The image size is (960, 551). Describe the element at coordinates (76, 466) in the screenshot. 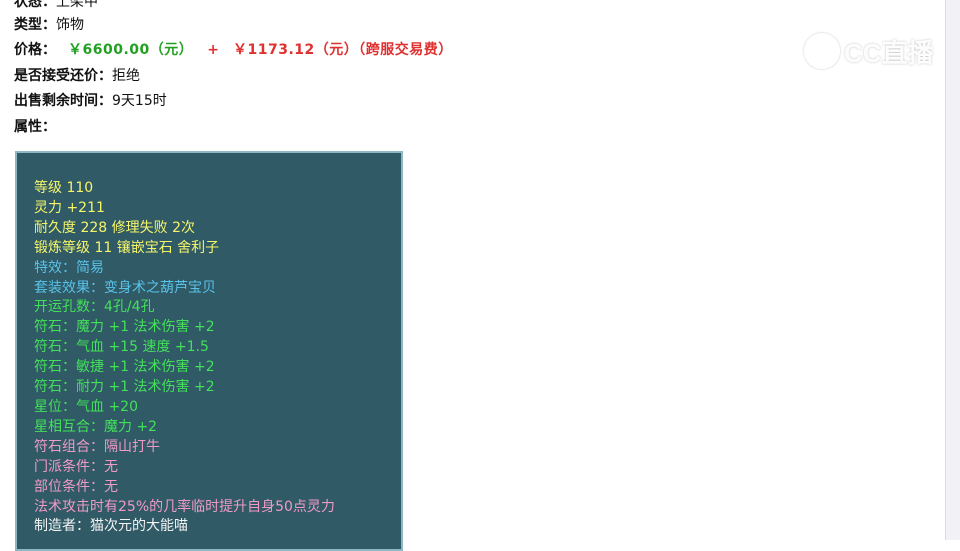

I see `attr-sect-requirement: 门派条件：无` at that location.